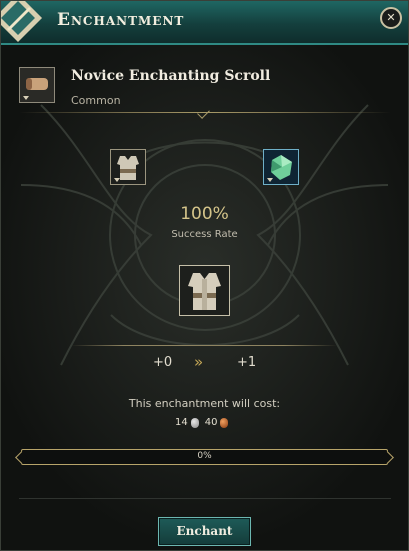 The height and width of the screenshot is (551, 409). I want to click on silver-amount: 14, so click(181, 422).